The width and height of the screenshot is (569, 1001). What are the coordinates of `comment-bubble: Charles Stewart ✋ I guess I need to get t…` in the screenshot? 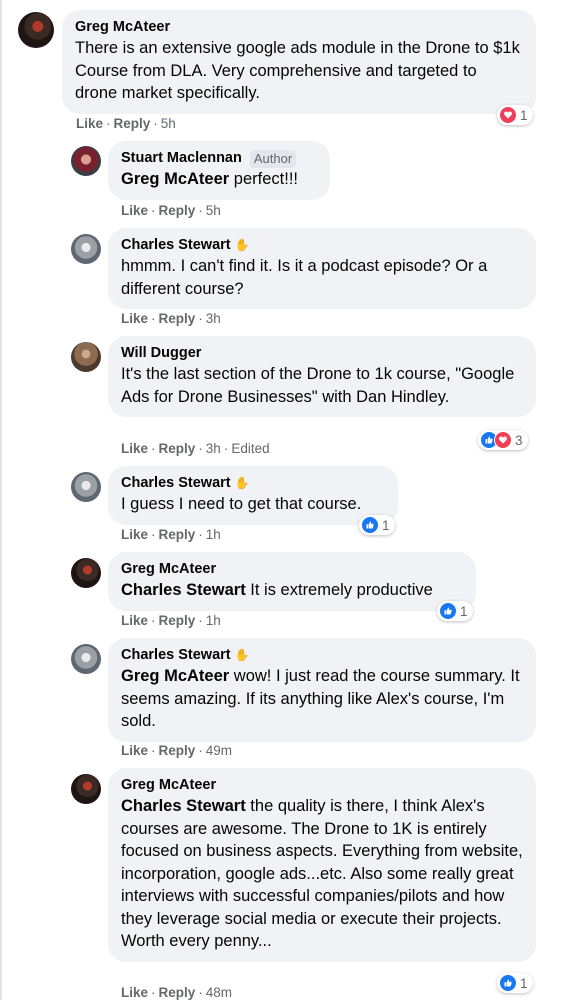 It's located at (253, 495).